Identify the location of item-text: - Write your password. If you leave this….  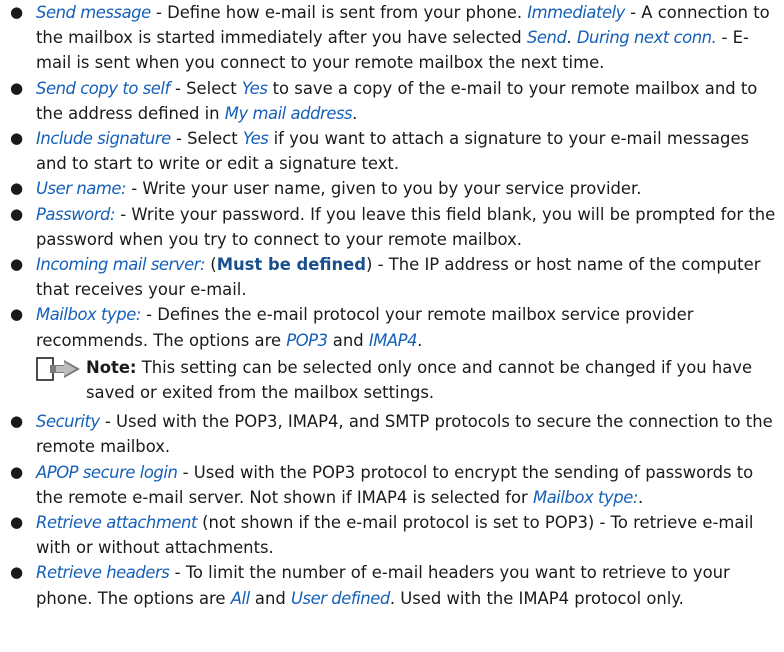
(406, 226).